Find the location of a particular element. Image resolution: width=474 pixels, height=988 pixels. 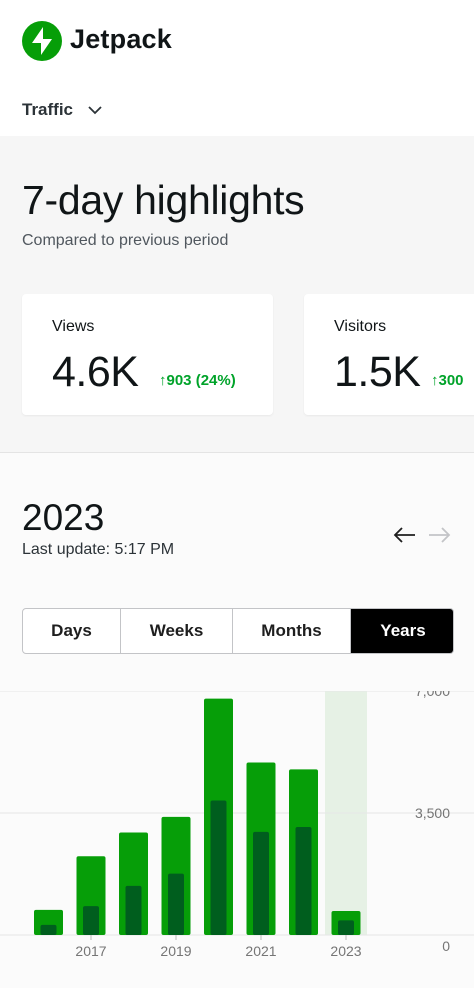

y-tick-label: 0 is located at coordinates (446, 946).